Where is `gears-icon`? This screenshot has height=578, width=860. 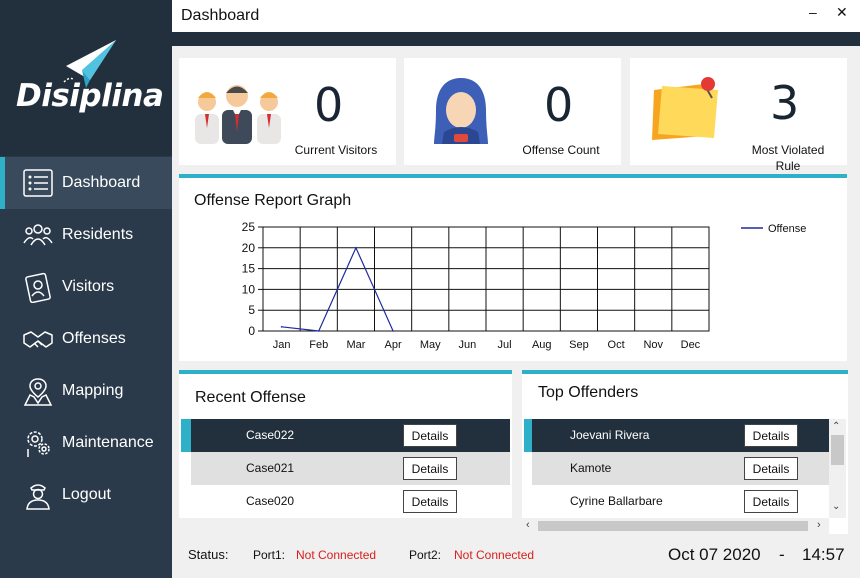 gears-icon is located at coordinates (38, 444).